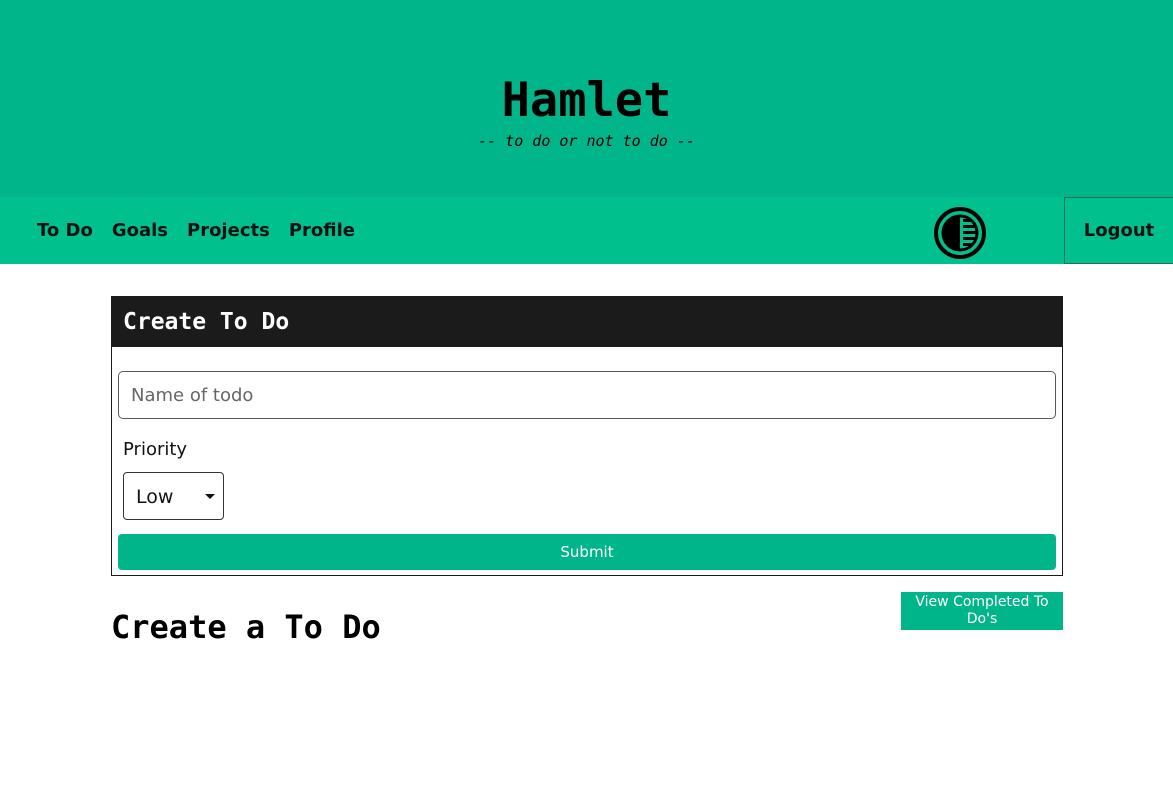 Image resolution: width=1173 pixels, height=812 pixels. I want to click on nav-item-to-do: To Do, so click(65, 230).